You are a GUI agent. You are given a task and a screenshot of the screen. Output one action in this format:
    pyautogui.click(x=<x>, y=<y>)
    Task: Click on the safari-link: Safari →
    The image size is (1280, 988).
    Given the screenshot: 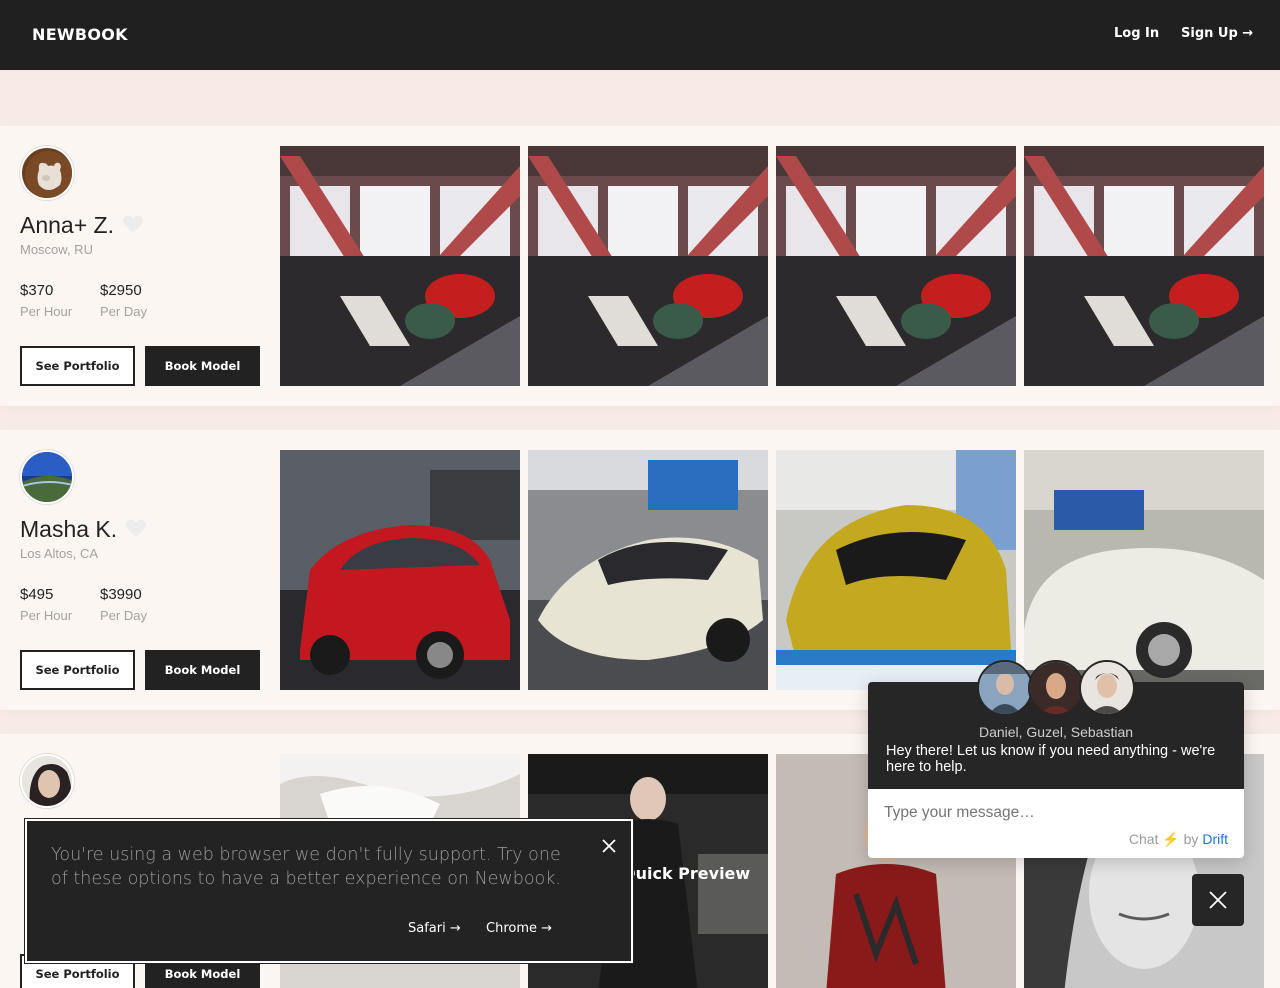 What is the action you would take?
    pyautogui.click(x=434, y=928)
    